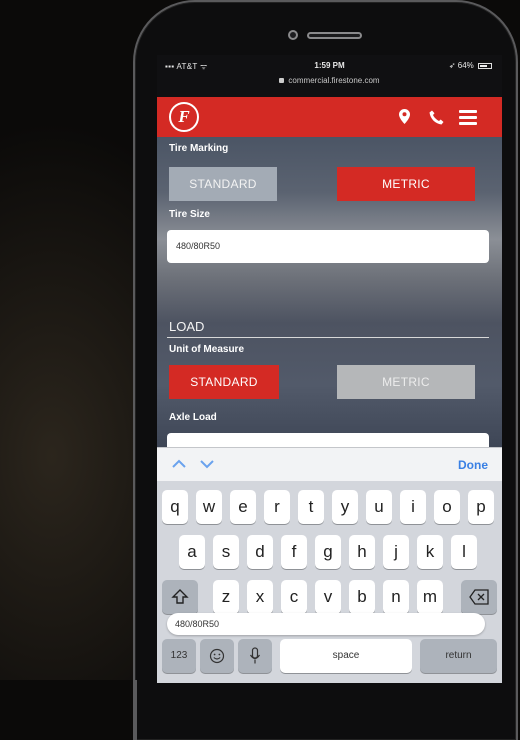  I want to click on key-m: m, so click(430, 597).